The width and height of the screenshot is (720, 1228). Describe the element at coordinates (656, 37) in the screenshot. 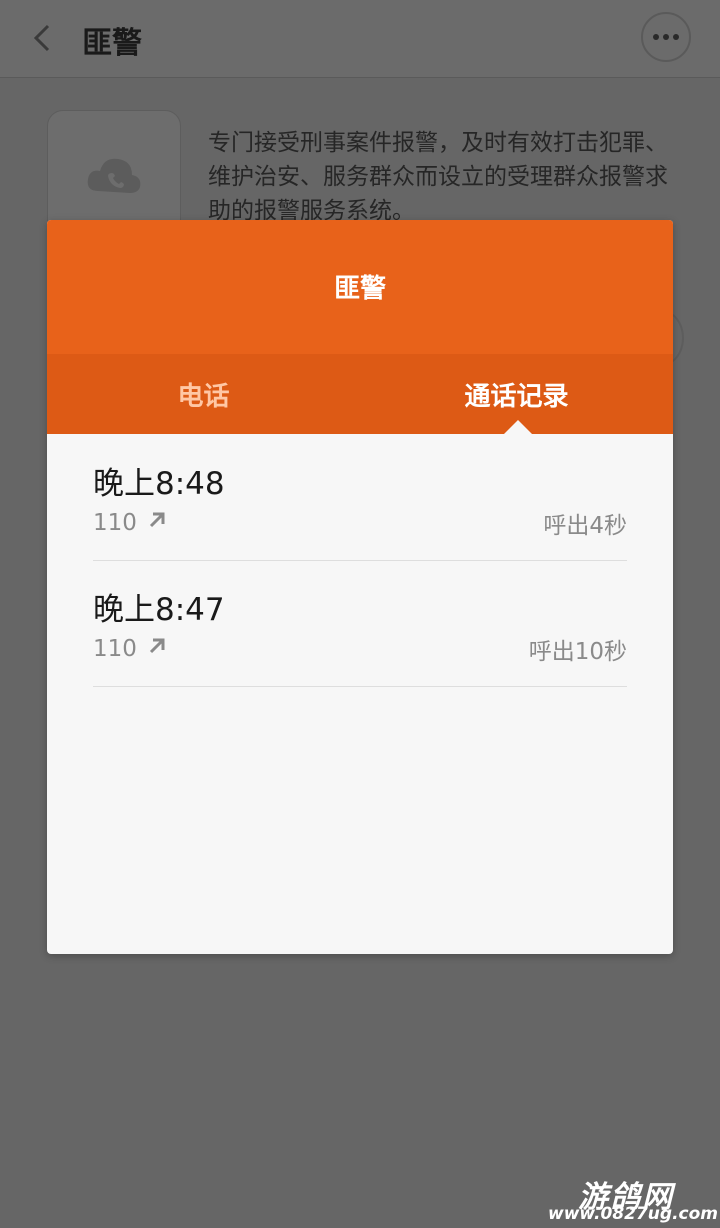

I see `more-dots-icon` at that location.